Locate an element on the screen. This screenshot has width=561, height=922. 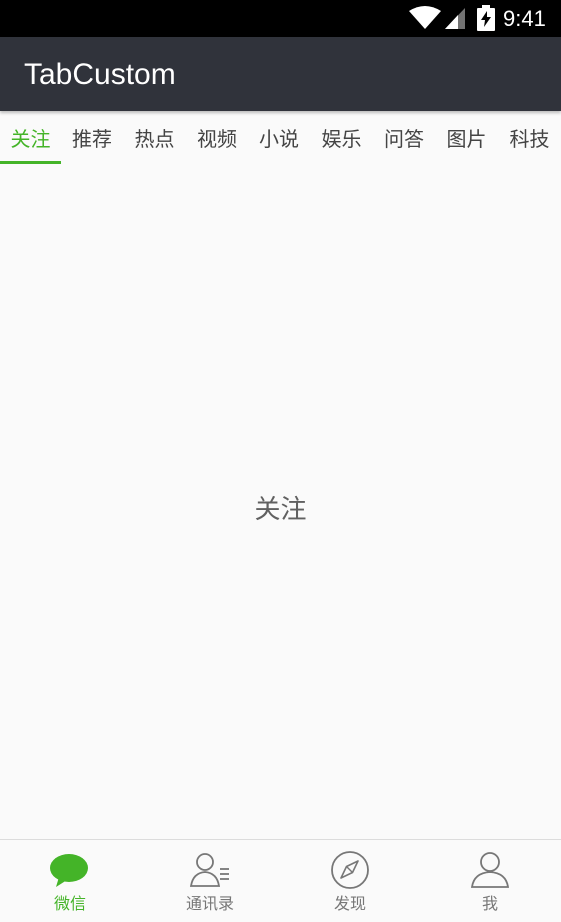
cell-signal-icon is located at coordinates (455, 18).